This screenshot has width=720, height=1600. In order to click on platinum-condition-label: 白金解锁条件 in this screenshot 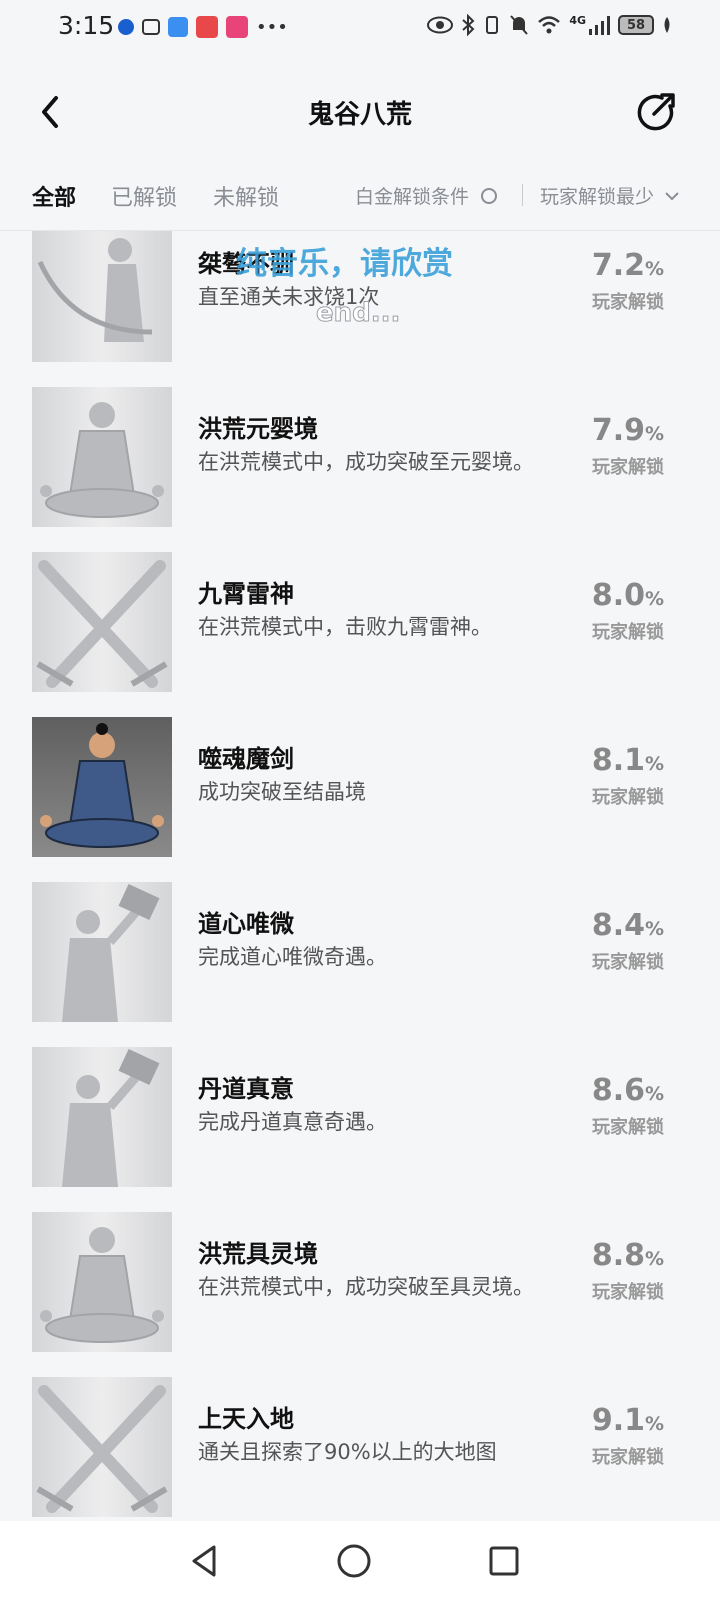, I will do `click(412, 197)`.